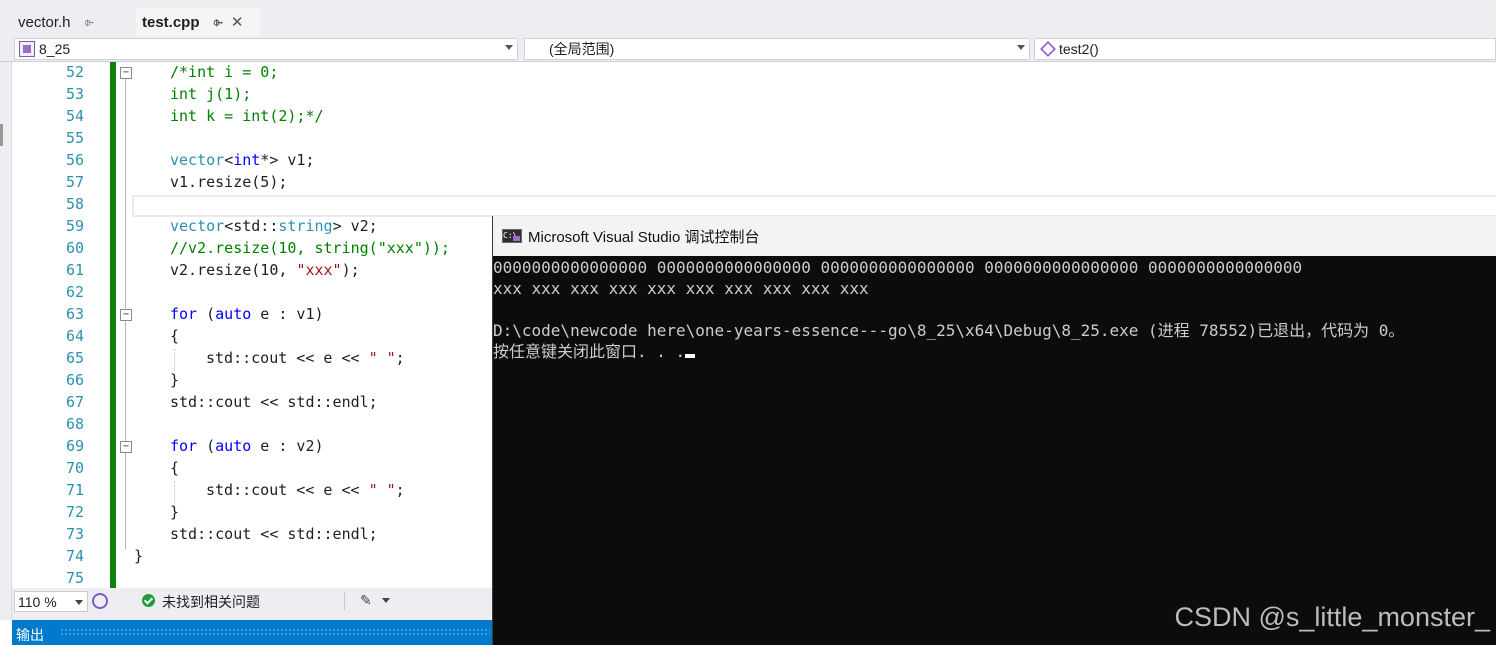 This screenshot has height=645, width=1496. Describe the element at coordinates (74, 182) in the screenshot. I see `line-number: 57` at that location.